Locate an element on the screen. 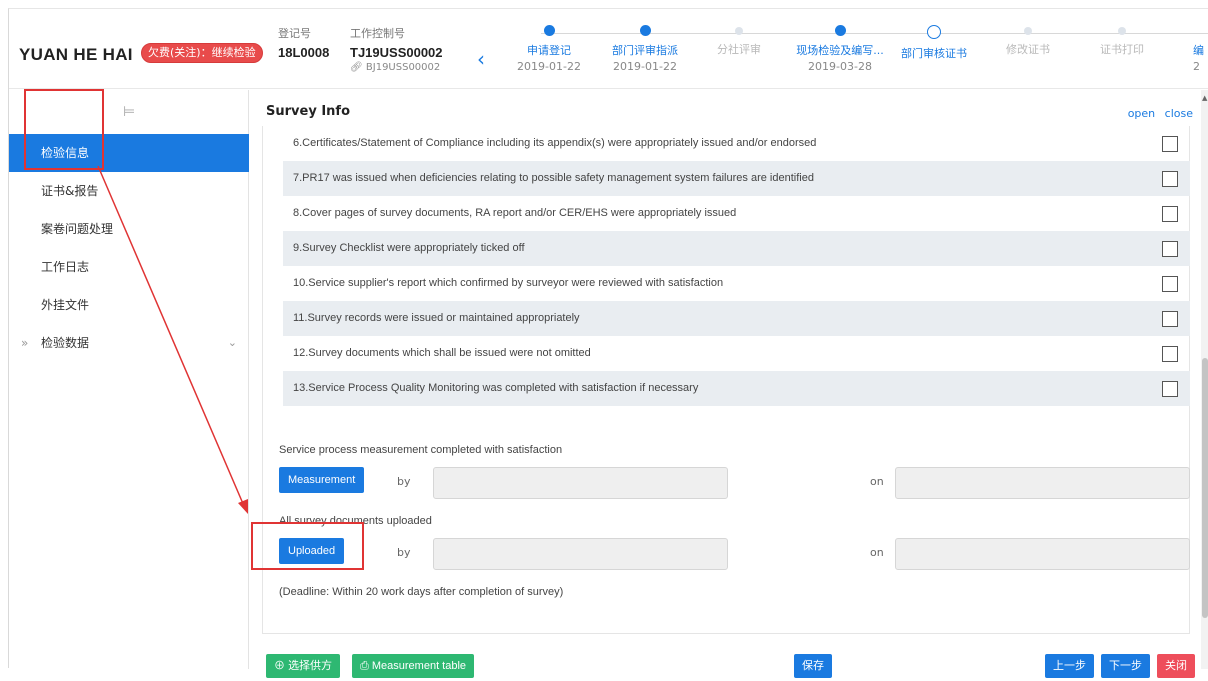 The width and height of the screenshot is (1208, 681). step-1: 申请登记 2019-01-22 is located at coordinates (549, 49).